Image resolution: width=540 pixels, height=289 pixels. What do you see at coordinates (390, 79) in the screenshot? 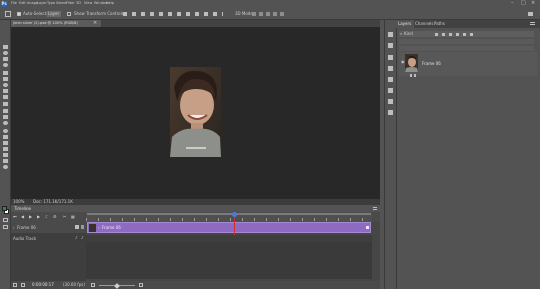
I see `styles-icon` at bounding box center [390, 79].